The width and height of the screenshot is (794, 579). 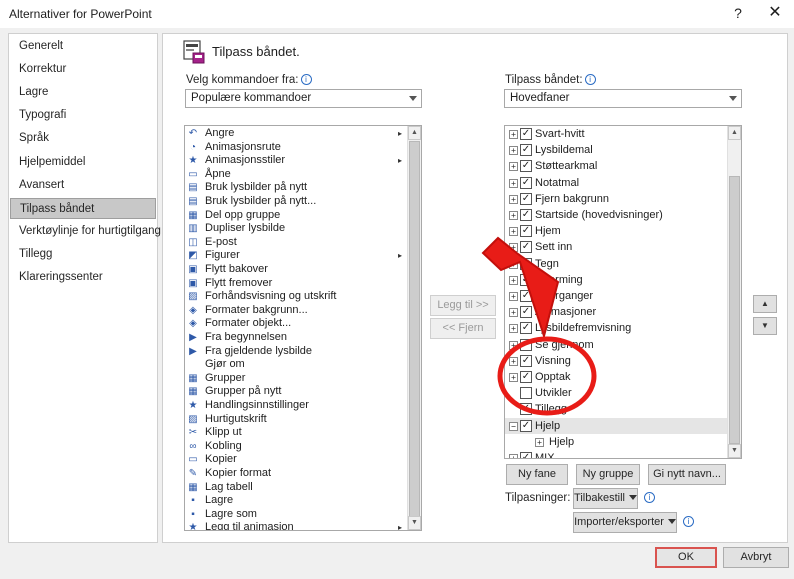 What do you see at coordinates (616, 150) in the screenshot?
I see `tree-item: + ✓ Lysbildemal` at bounding box center [616, 150].